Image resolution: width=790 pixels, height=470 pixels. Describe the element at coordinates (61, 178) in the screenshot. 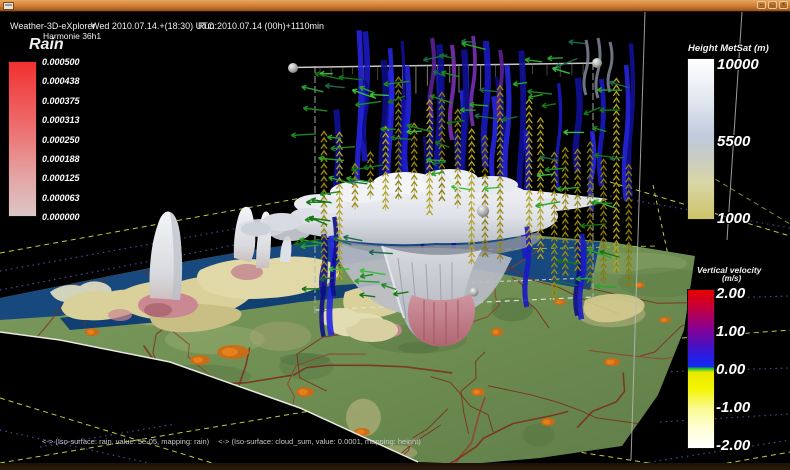

I see `rain-tick-label: 0.000125` at that location.